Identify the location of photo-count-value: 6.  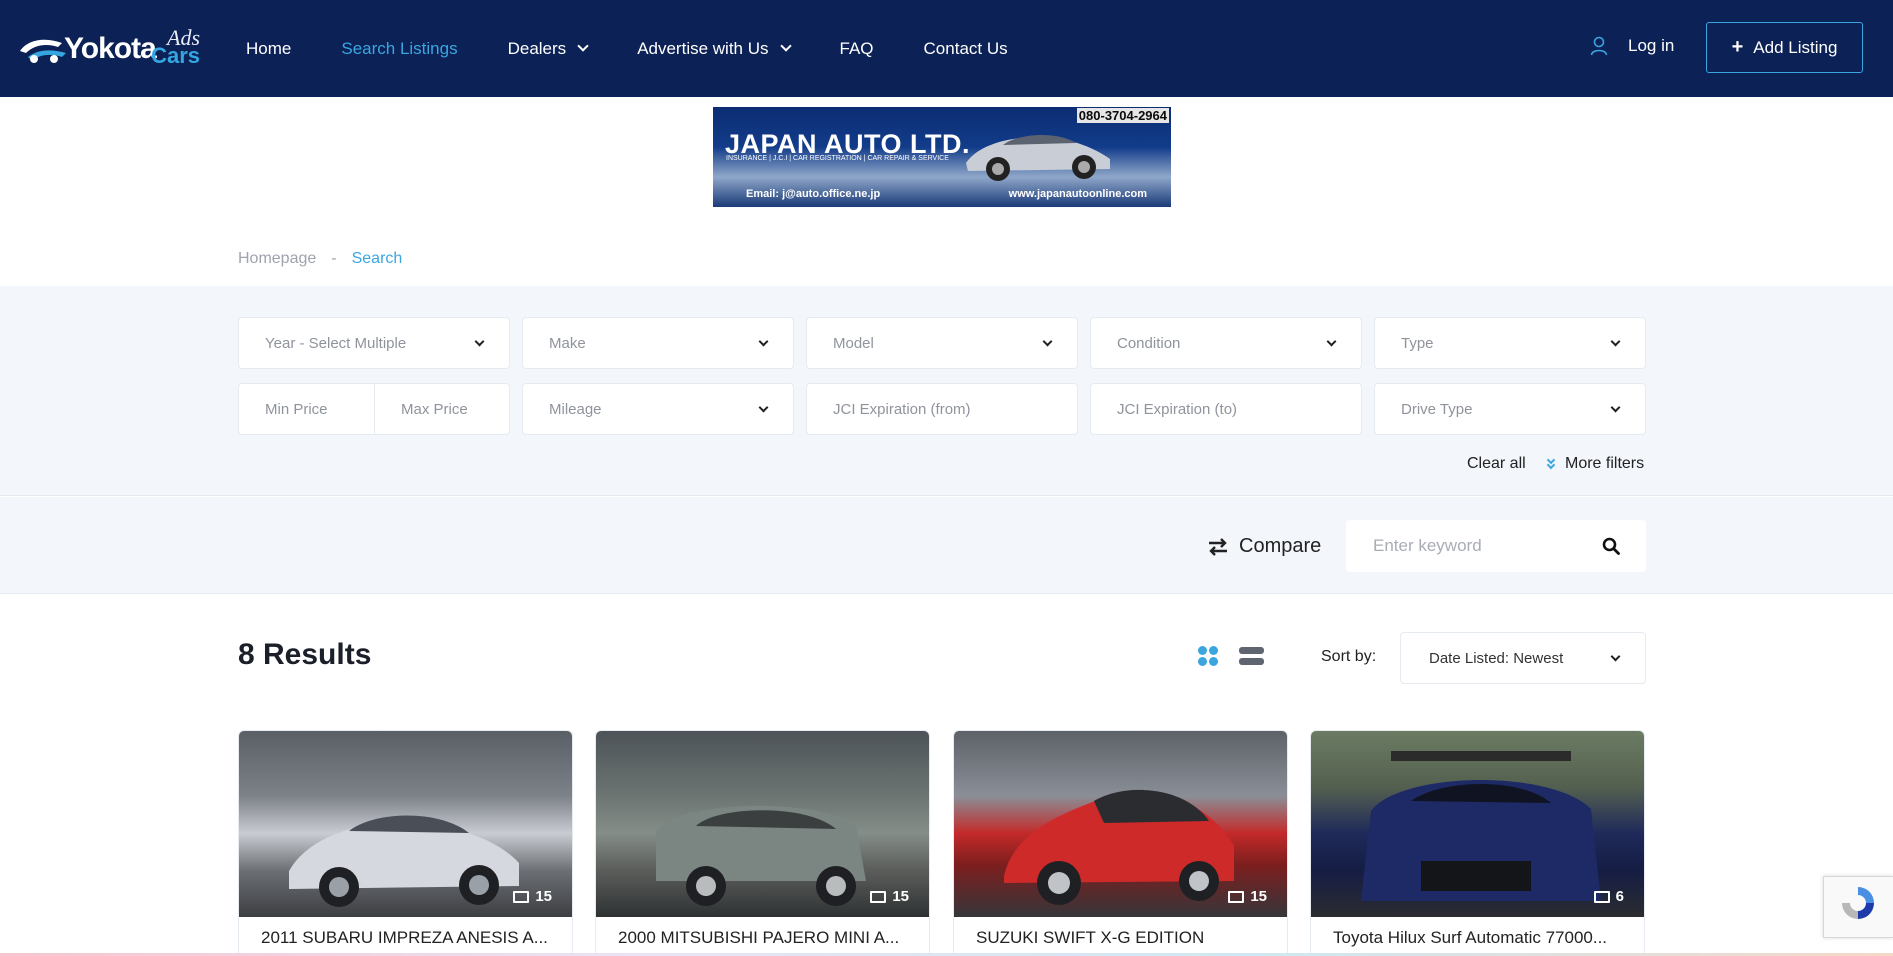
(1619, 896).